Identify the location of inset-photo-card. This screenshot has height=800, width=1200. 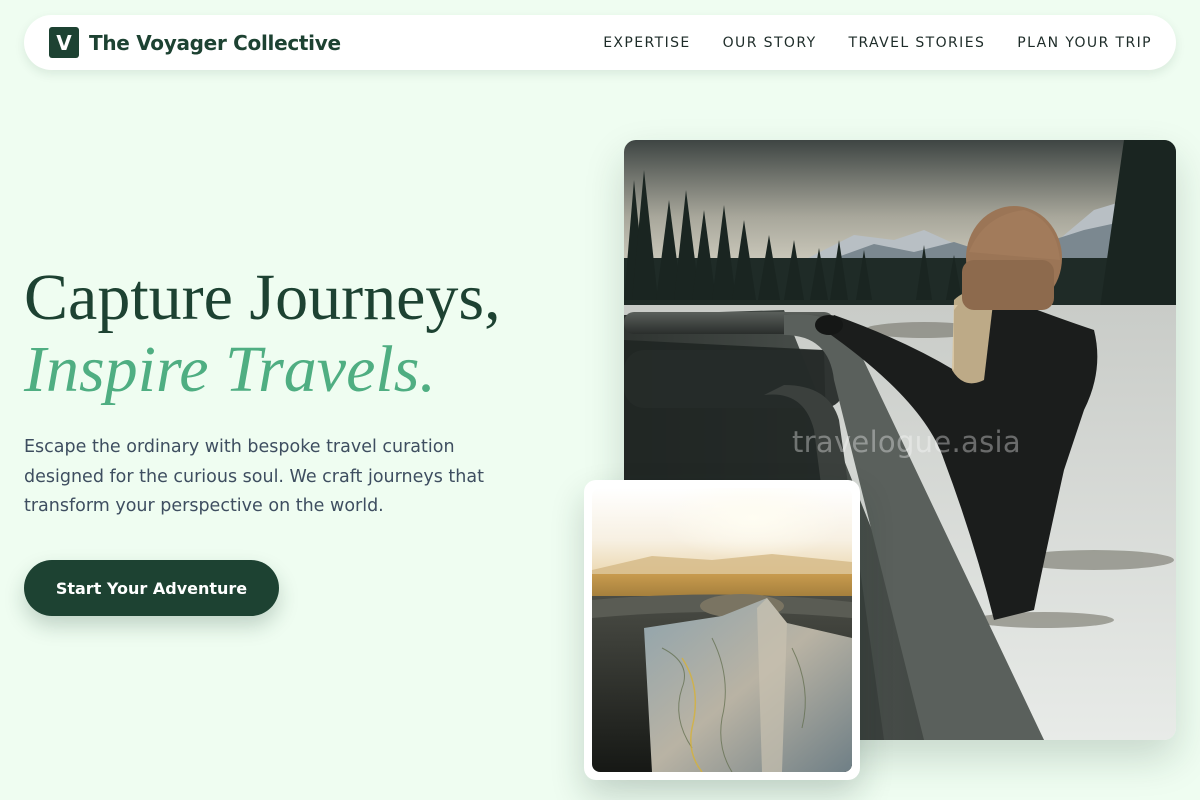
(722, 630).